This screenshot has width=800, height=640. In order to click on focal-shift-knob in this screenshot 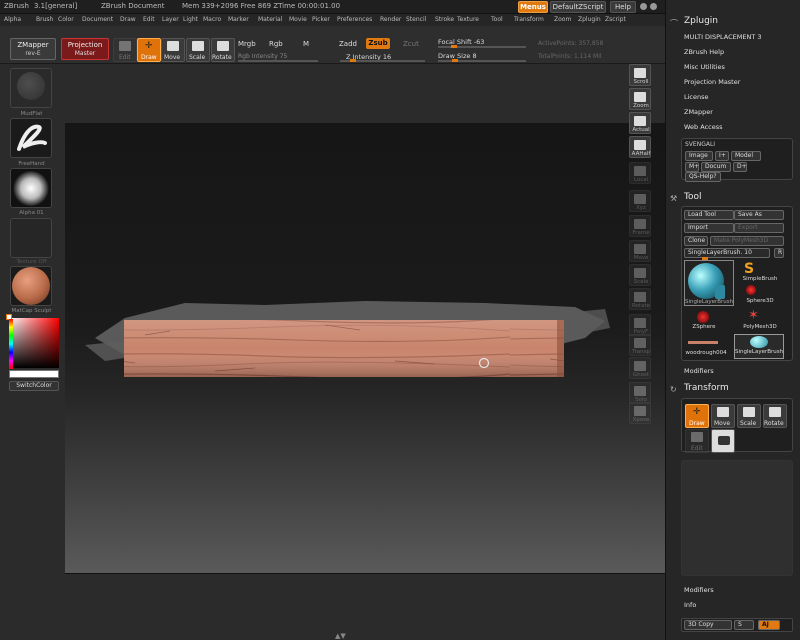, I will do `click(454, 46)`.